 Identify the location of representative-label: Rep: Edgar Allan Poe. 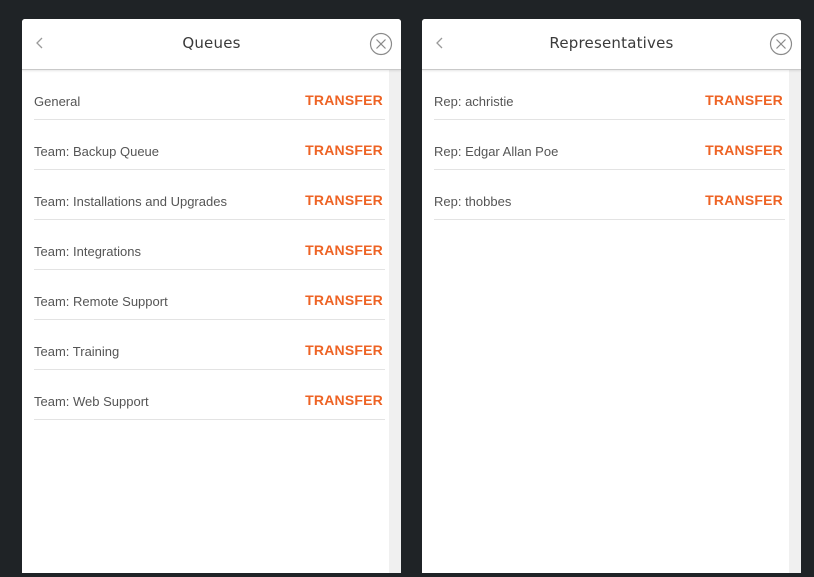
(496, 151).